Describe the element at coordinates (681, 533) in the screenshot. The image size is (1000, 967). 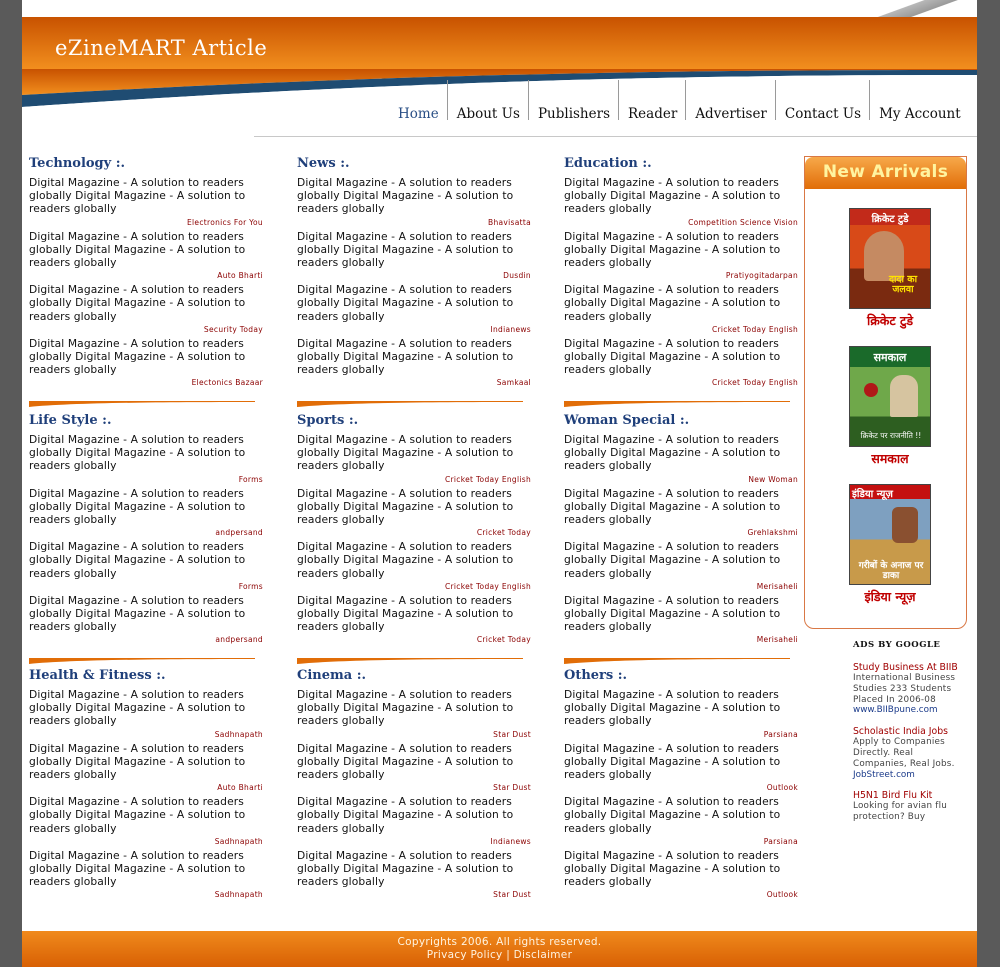
I see `article-source: Grehlakshmi` at that location.